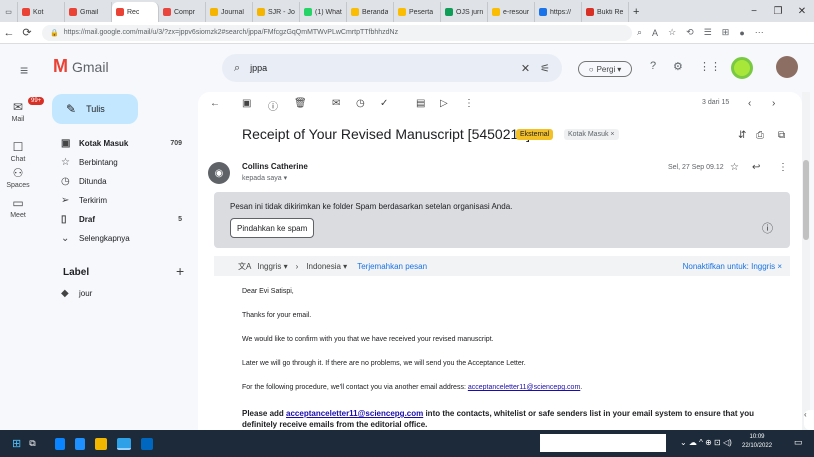 This screenshot has width=814, height=457. What do you see at coordinates (558, 12) in the screenshot?
I see `browser-tab: https://` at bounding box center [558, 12].